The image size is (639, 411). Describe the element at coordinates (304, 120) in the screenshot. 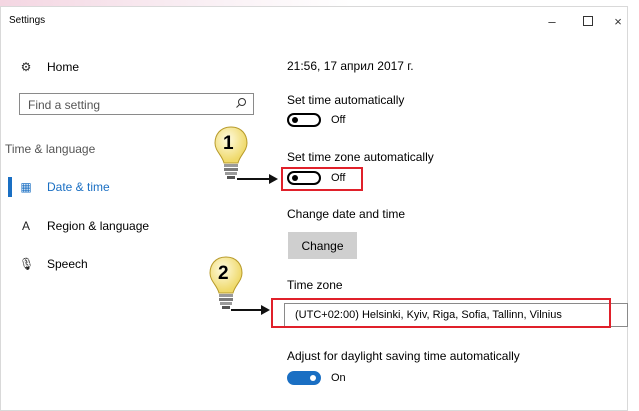

I see `set-time-auto-toggle` at that location.